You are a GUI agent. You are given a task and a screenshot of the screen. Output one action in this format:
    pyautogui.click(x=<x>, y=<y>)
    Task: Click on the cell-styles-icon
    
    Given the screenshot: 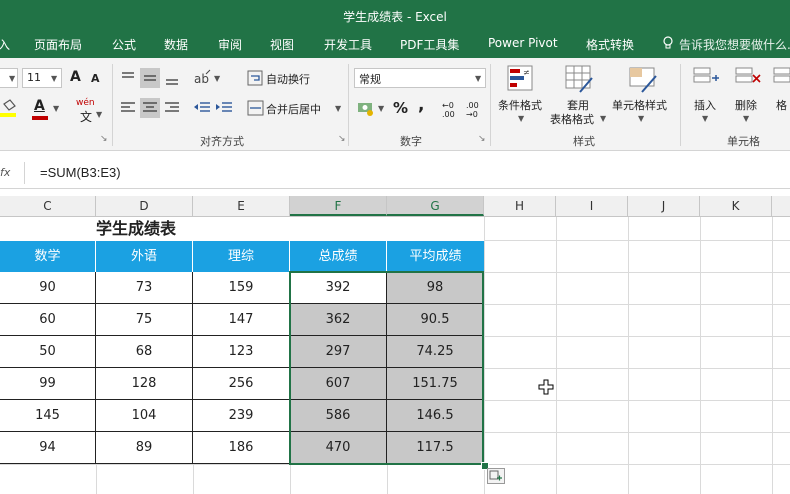 What is the action you would take?
    pyautogui.click(x=643, y=79)
    